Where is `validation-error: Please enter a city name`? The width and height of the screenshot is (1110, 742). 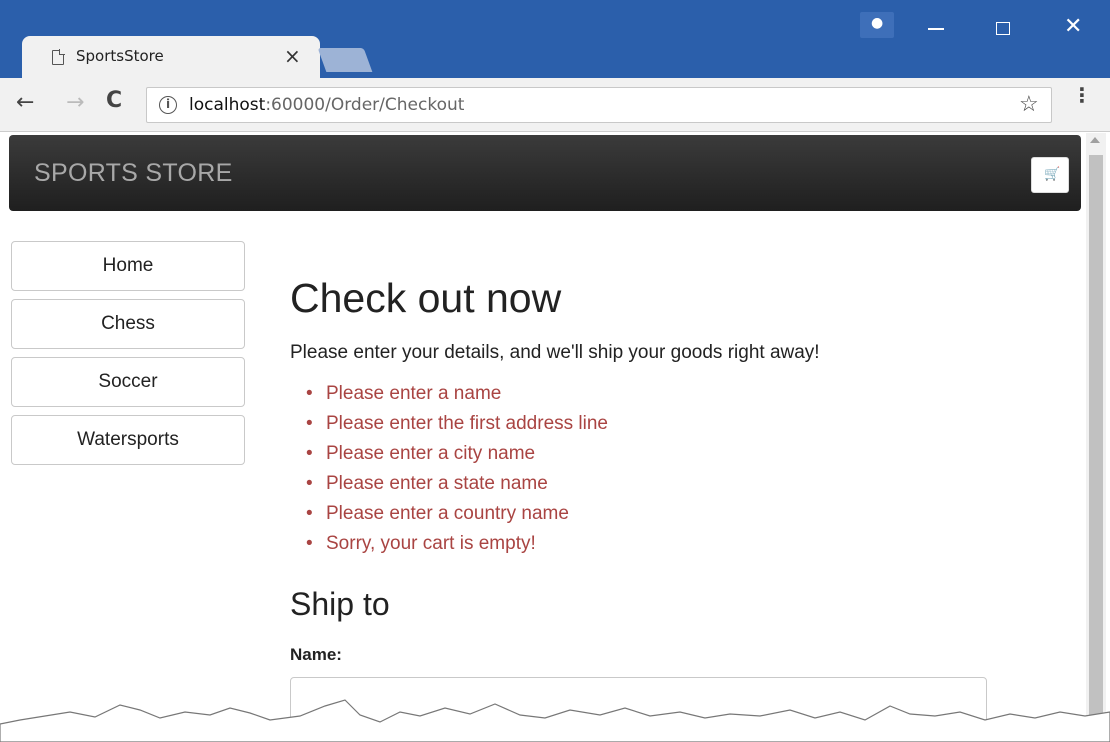 validation-error: Please enter a city name is located at coordinates (457, 454).